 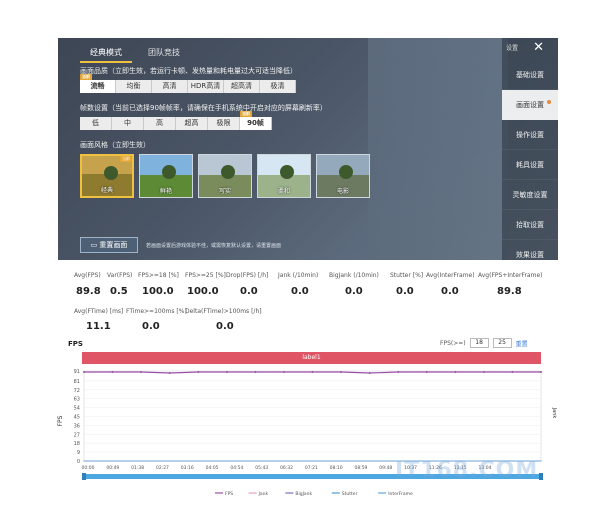 I want to click on sidebar-item: 画面设置, so click(x=530, y=105).